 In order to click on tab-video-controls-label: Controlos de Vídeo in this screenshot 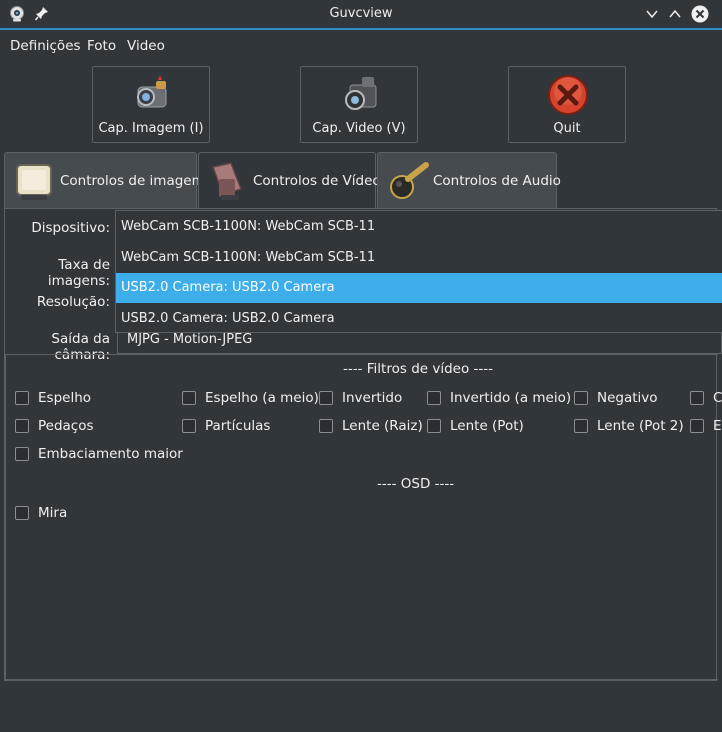, I will do `click(317, 181)`.